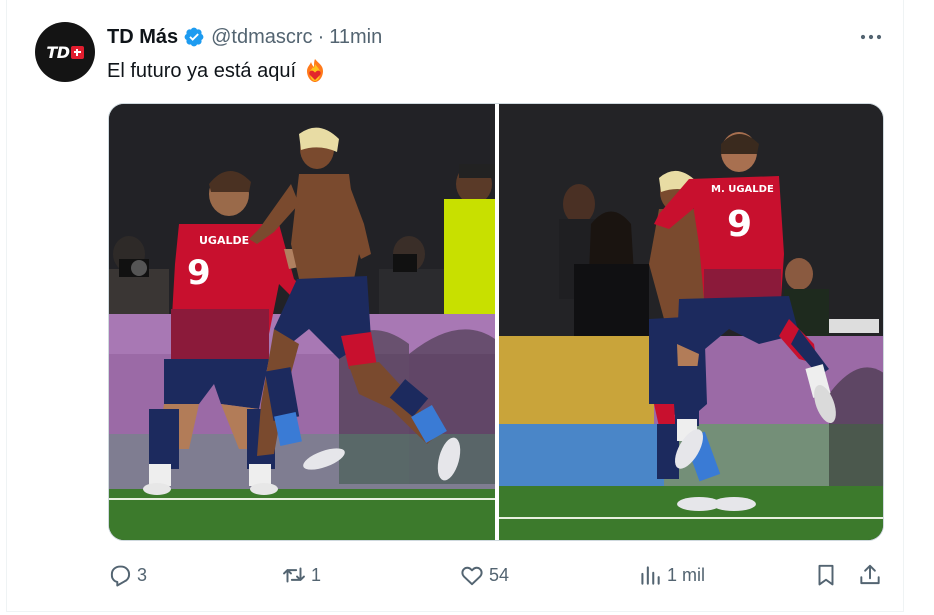 The height and width of the screenshot is (615, 934). I want to click on bookmark-icon, so click(826, 575).